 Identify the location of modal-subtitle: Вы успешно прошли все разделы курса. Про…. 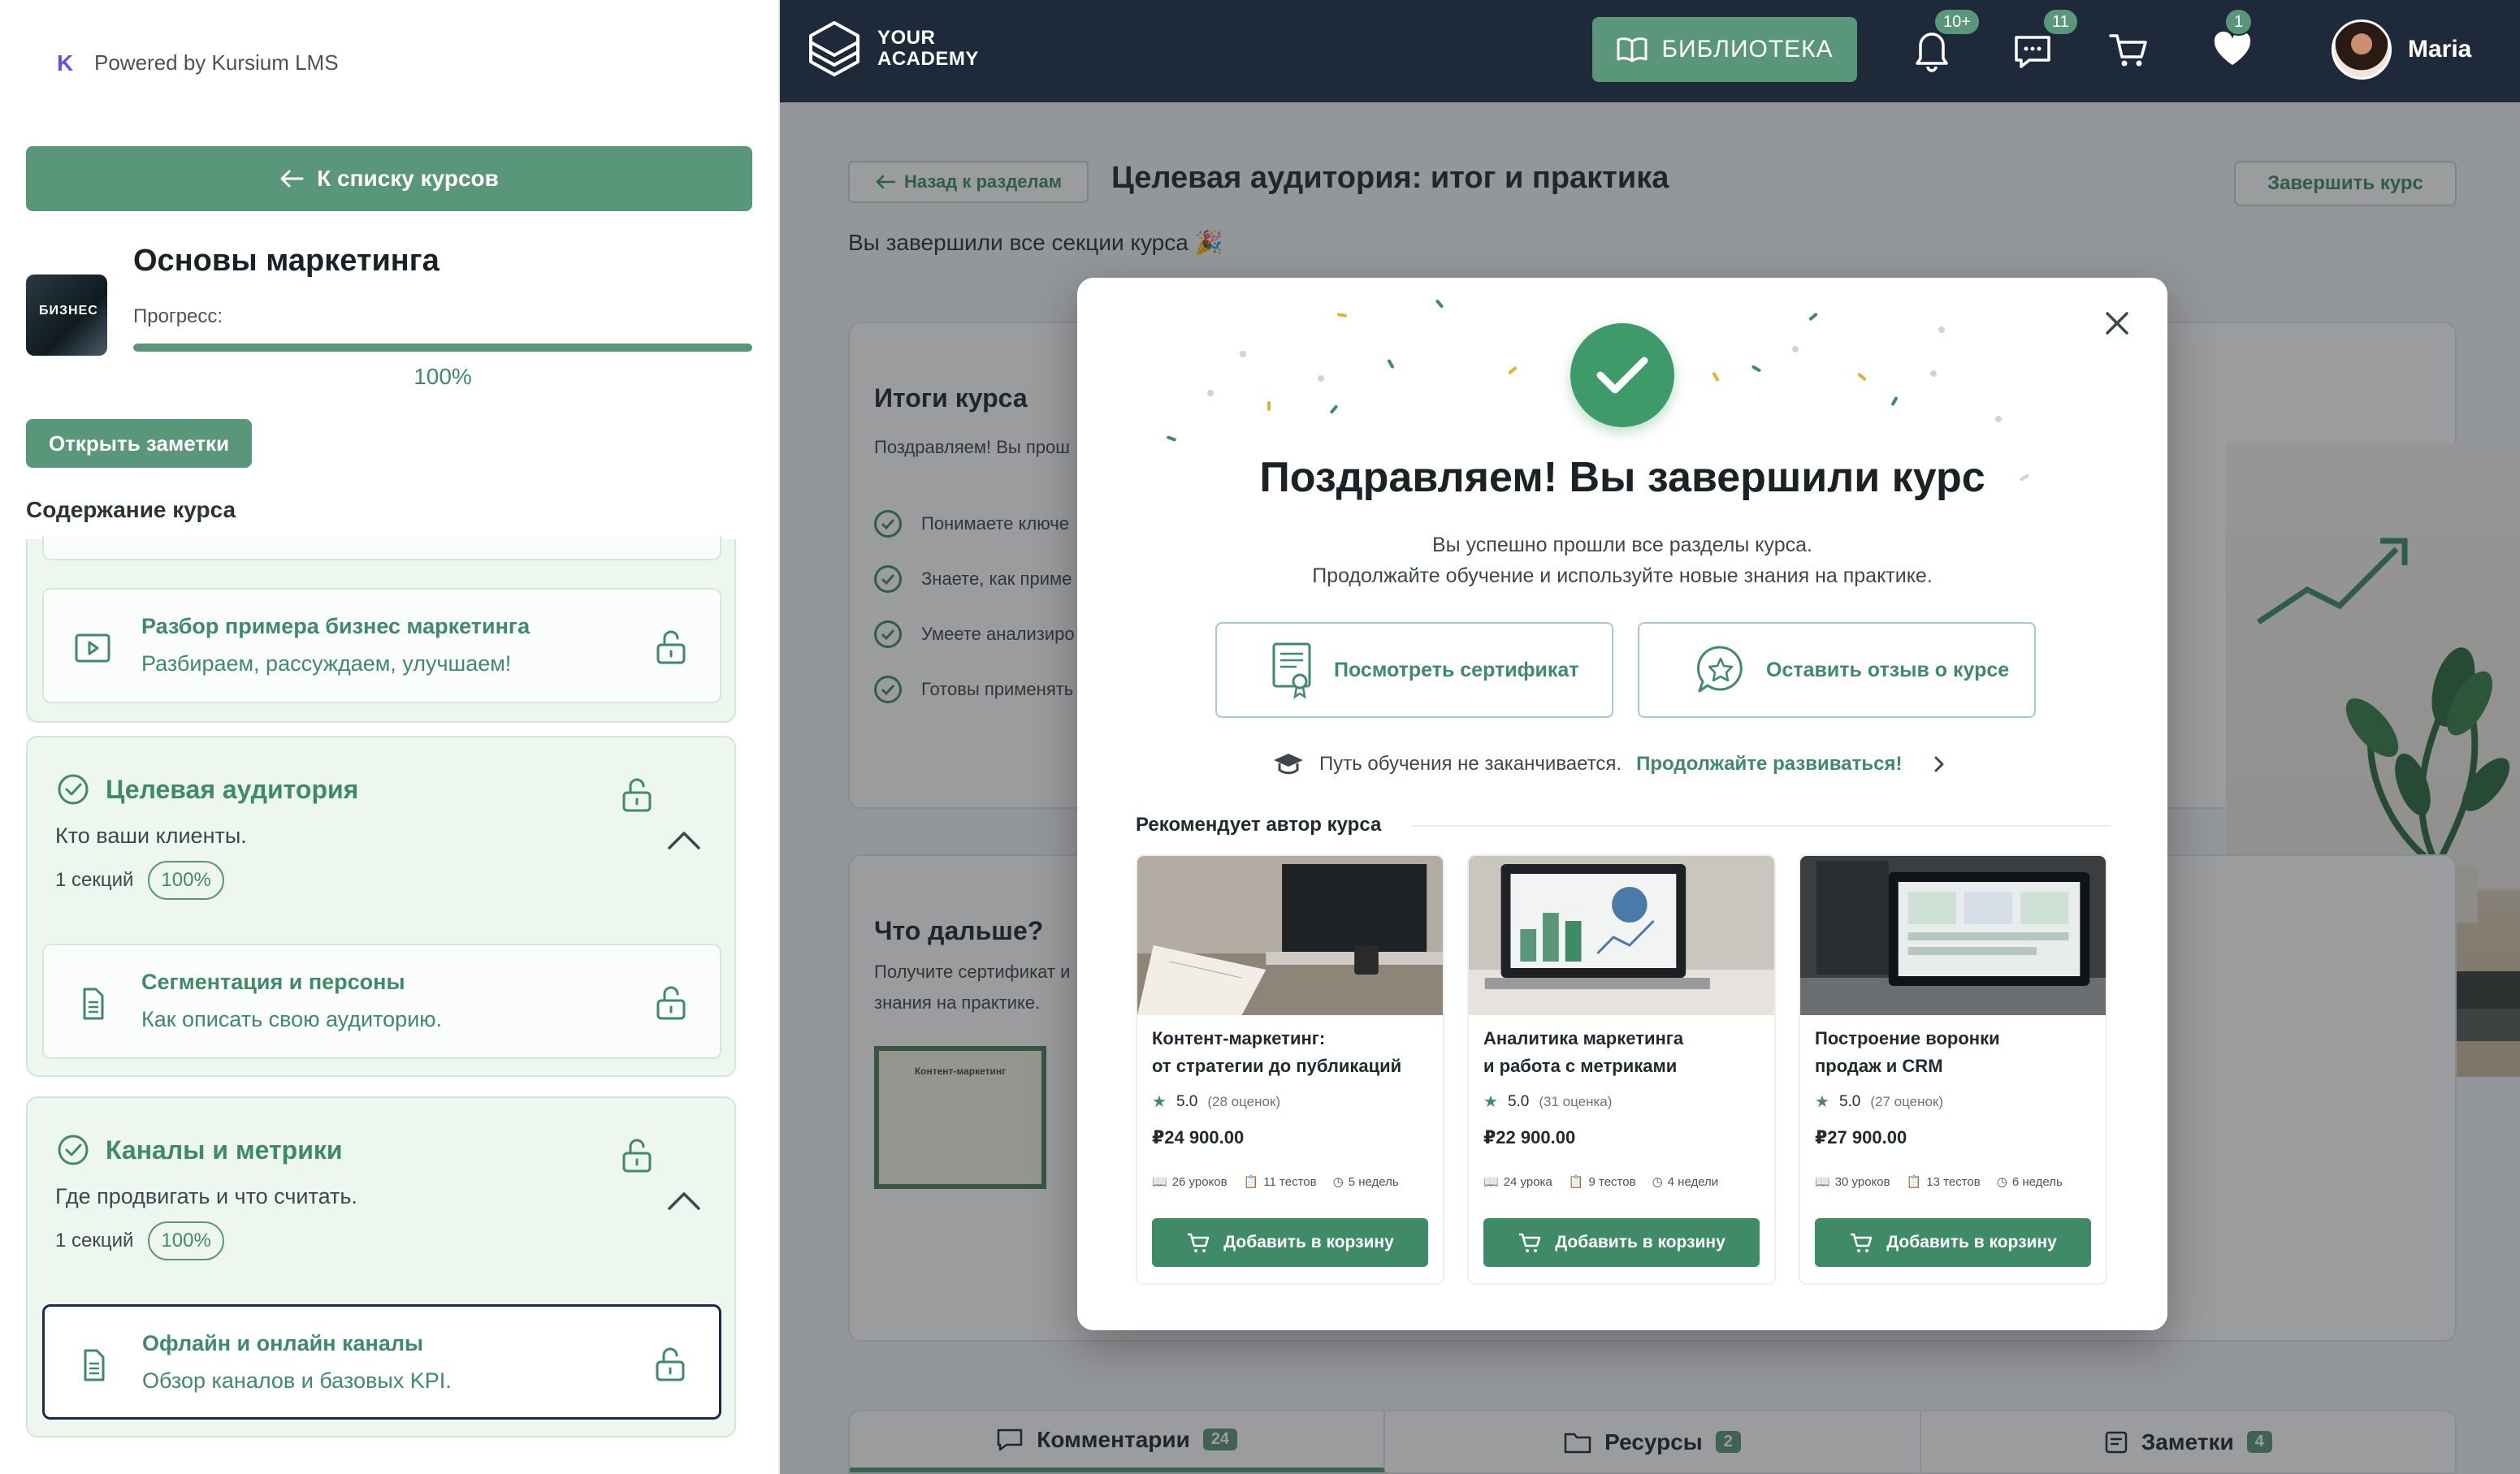
(1622, 560).